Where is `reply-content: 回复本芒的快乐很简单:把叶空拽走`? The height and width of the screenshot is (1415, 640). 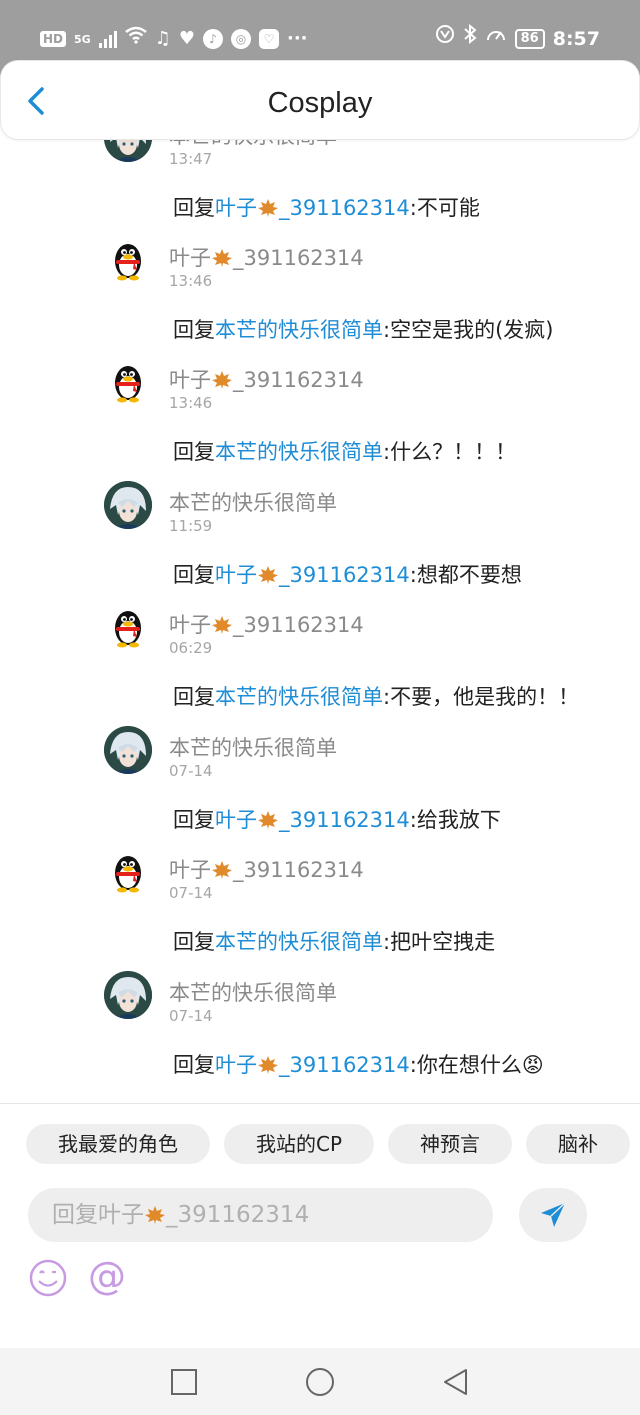
reply-content: 回复本芒的快乐很简单:把叶空拽走 is located at coordinates (334, 941).